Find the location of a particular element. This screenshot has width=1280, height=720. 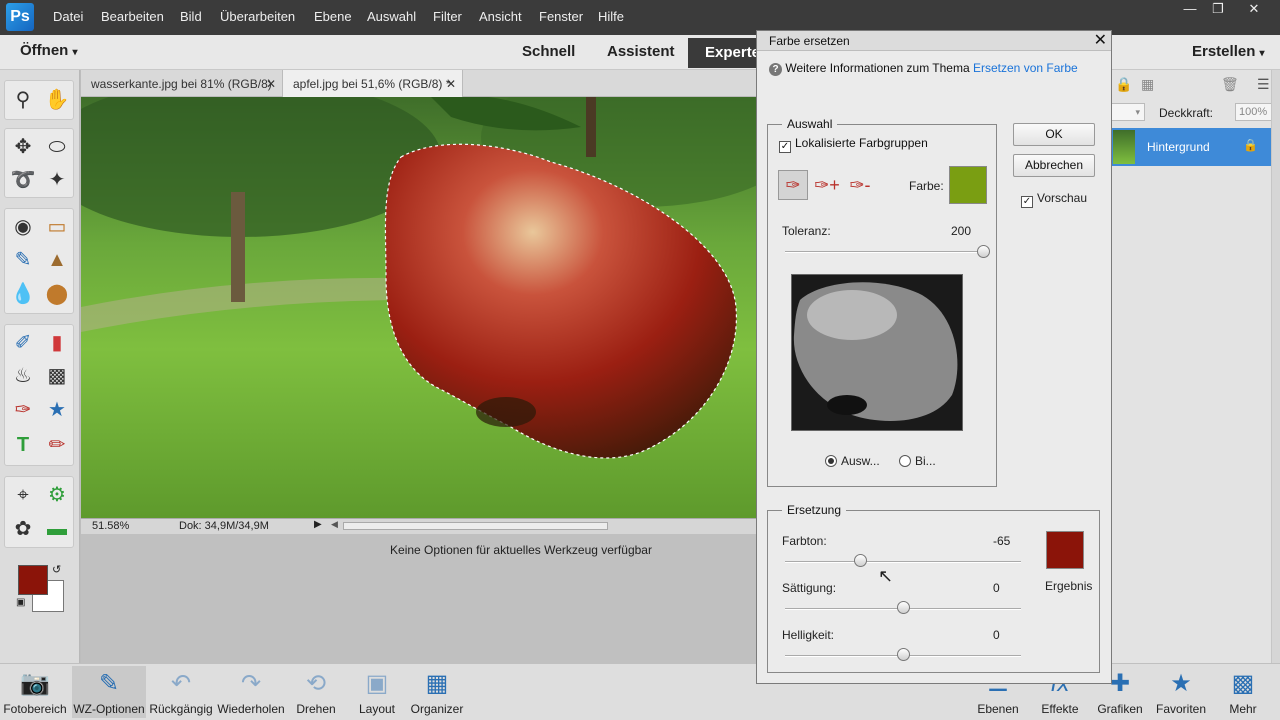

blur-tool-icon: 💧 is located at coordinates (23, 294).